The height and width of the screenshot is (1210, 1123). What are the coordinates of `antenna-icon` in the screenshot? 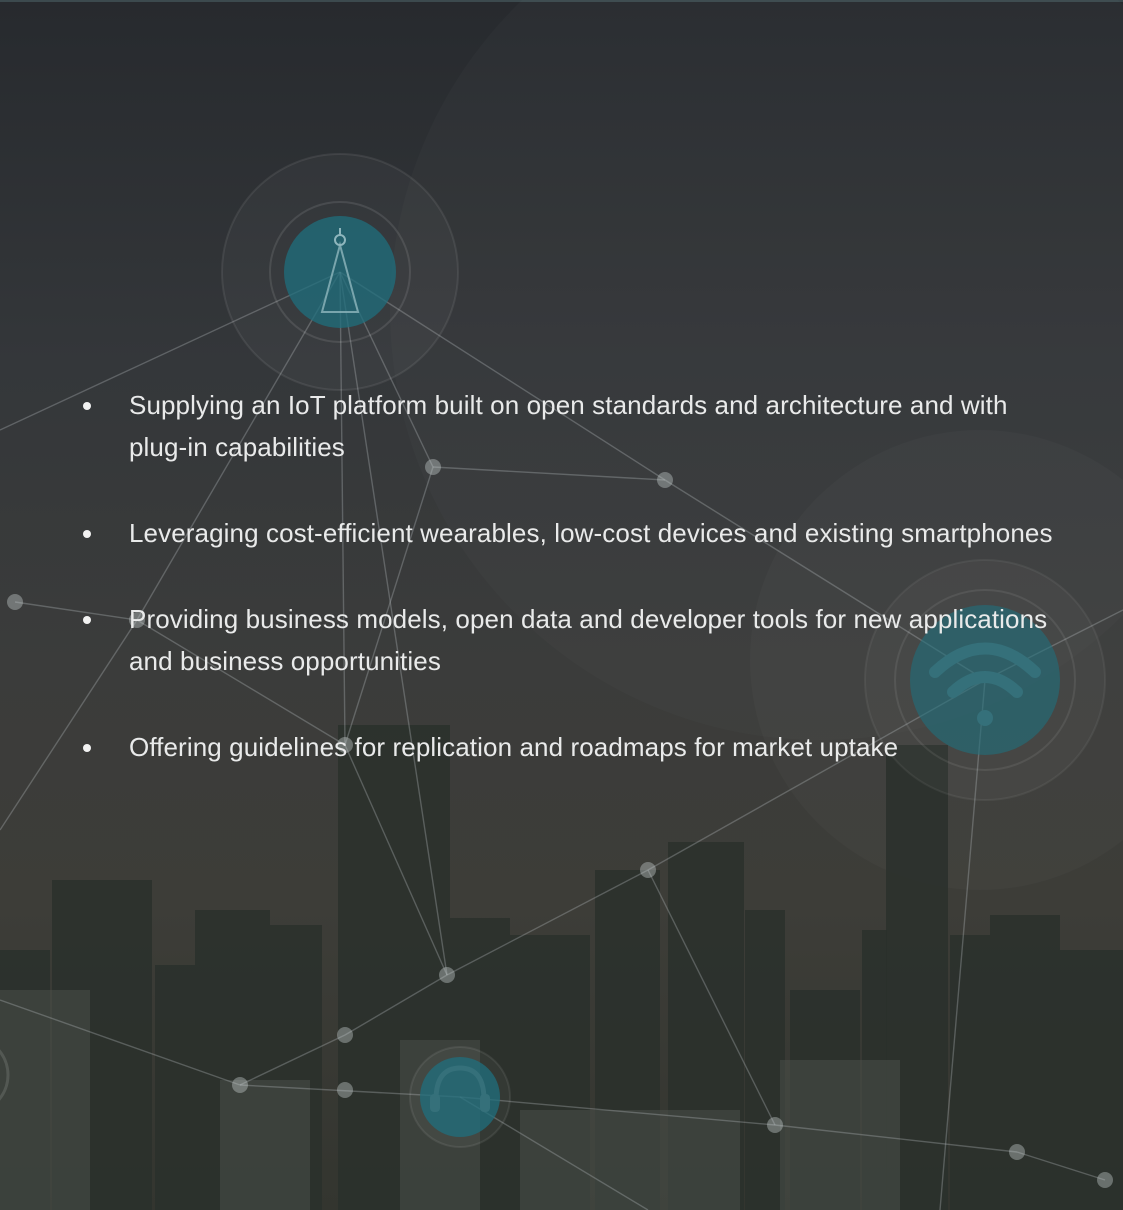 It's located at (340, 272).